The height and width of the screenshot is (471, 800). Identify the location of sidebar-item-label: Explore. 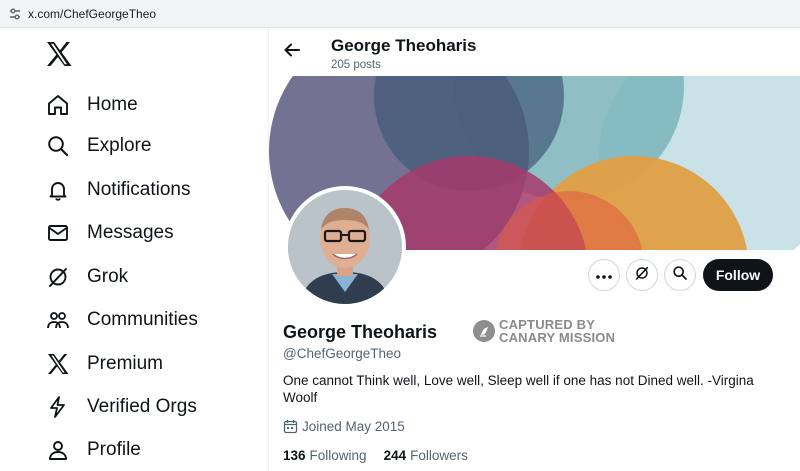
(119, 145).